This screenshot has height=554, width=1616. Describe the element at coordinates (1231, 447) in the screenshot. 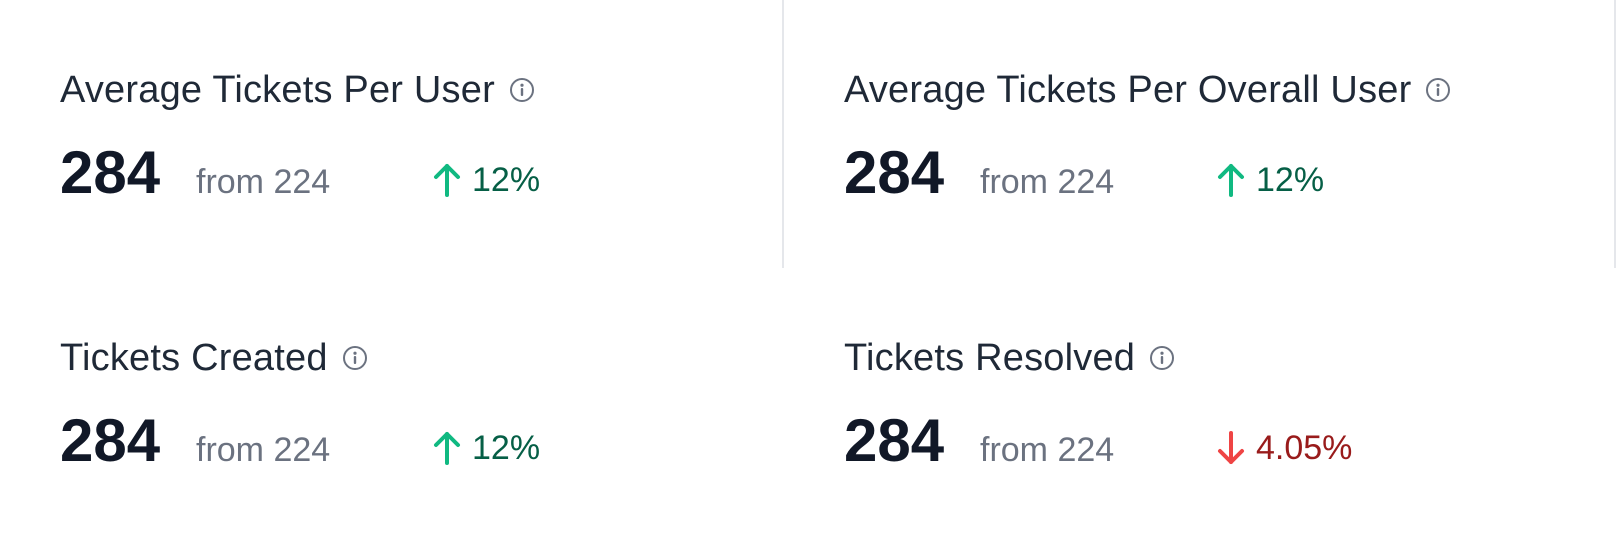

I see `arrow-down-icon` at that location.